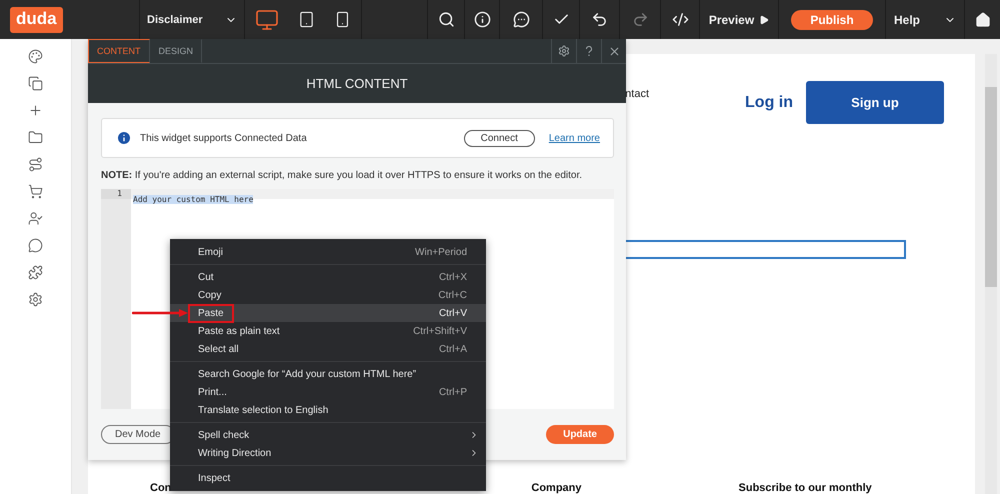  Describe the element at coordinates (35, 164) in the screenshot. I see `route-icon` at that location.